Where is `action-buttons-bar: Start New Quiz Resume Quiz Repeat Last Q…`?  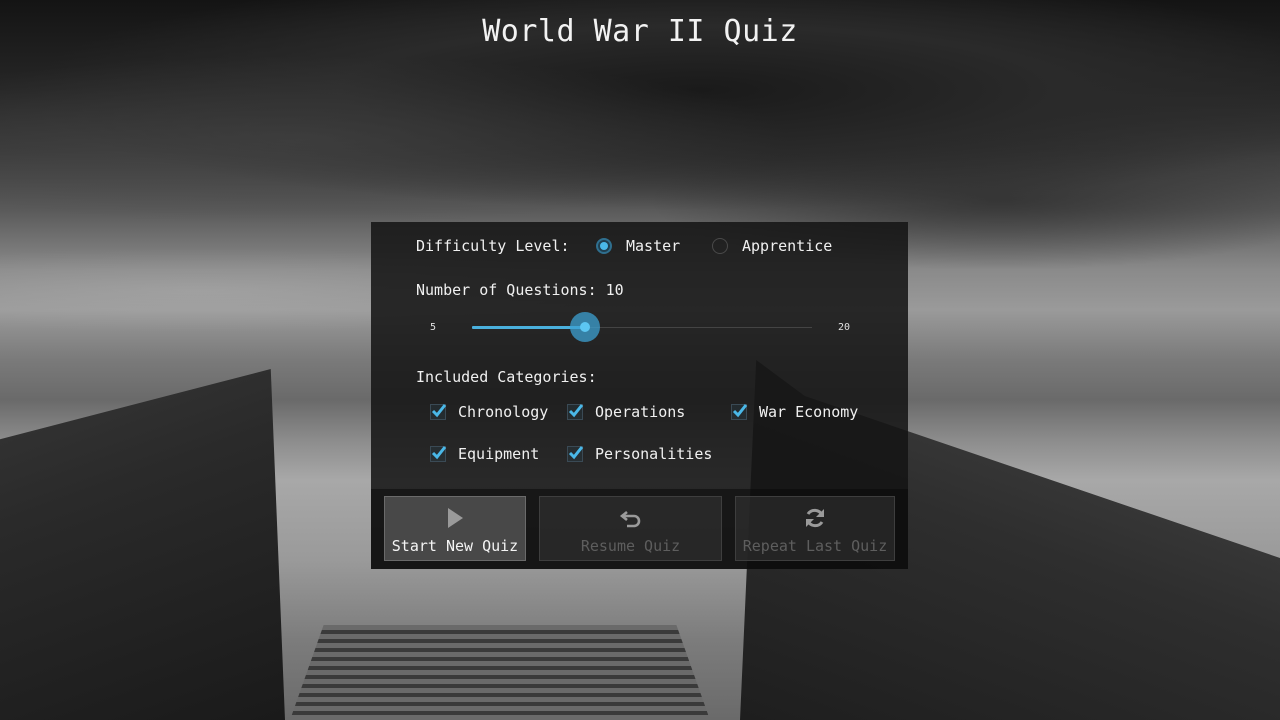
action-buttons-bar: Start New Quiz Resume Quiz Repeat Last Q… is located at coordinates (639, 529).